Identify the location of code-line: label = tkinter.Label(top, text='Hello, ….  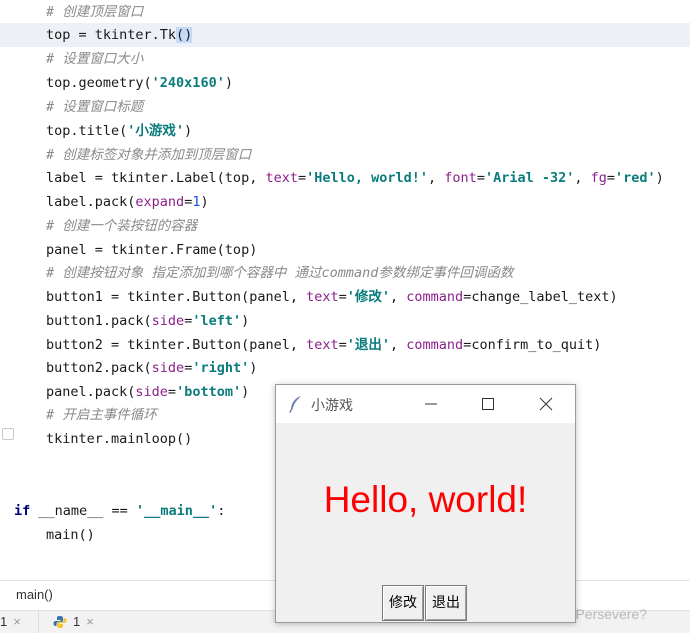
(345, 178).